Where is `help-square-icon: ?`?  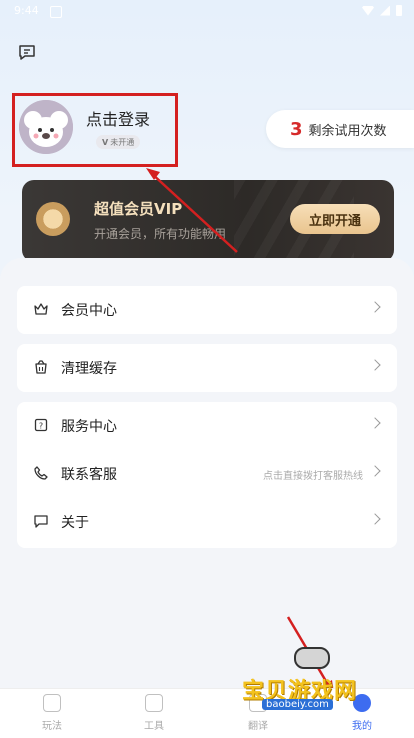
help-square-icon: ? is located at coordinates (41, 425).